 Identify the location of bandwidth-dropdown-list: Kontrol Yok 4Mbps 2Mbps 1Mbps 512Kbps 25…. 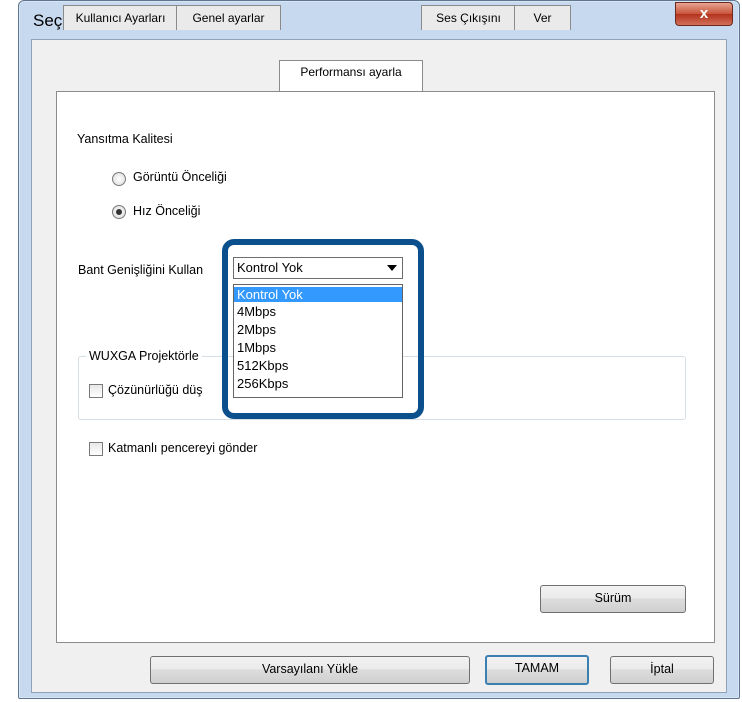
(318, 341).